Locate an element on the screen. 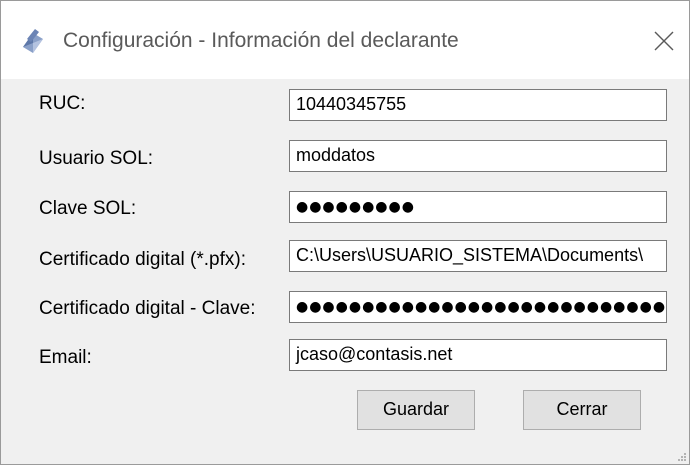 This screenshot has height=465, width=690. close-button: Cerrar is located at coordinates (582, 410).